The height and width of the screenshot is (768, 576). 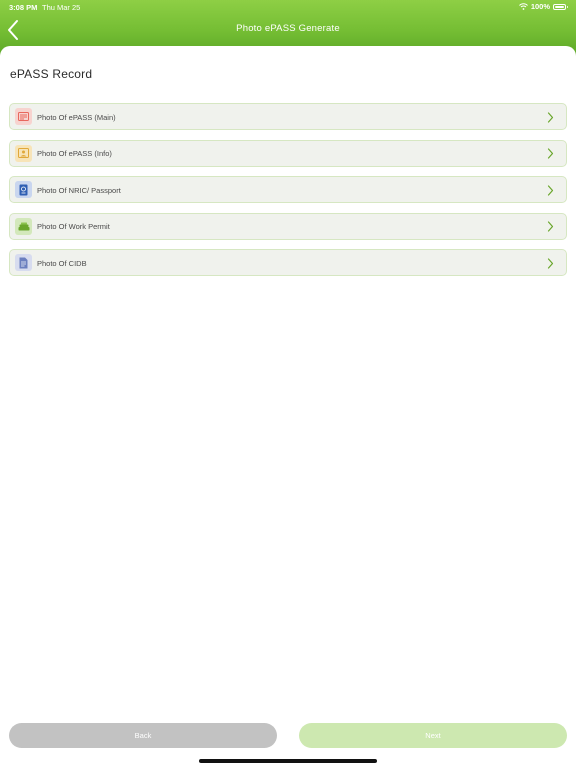 I want to click on list-item-epass-main: Photo Of ePASS (Main), so click(x=288, y=116).